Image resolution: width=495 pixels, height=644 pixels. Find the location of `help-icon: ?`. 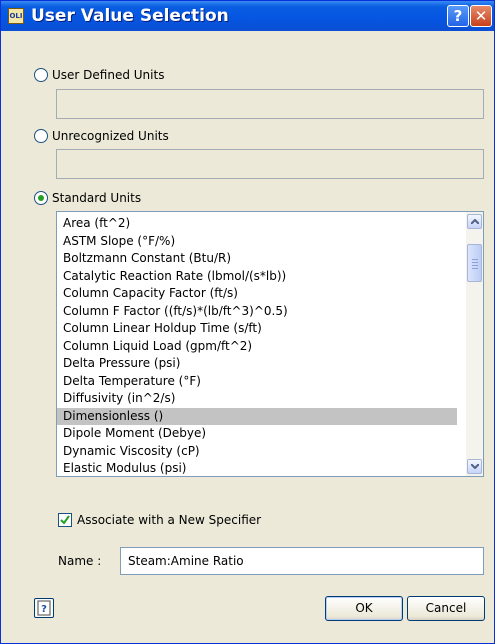

help-icon: ? is located at coordinates (44, 608).